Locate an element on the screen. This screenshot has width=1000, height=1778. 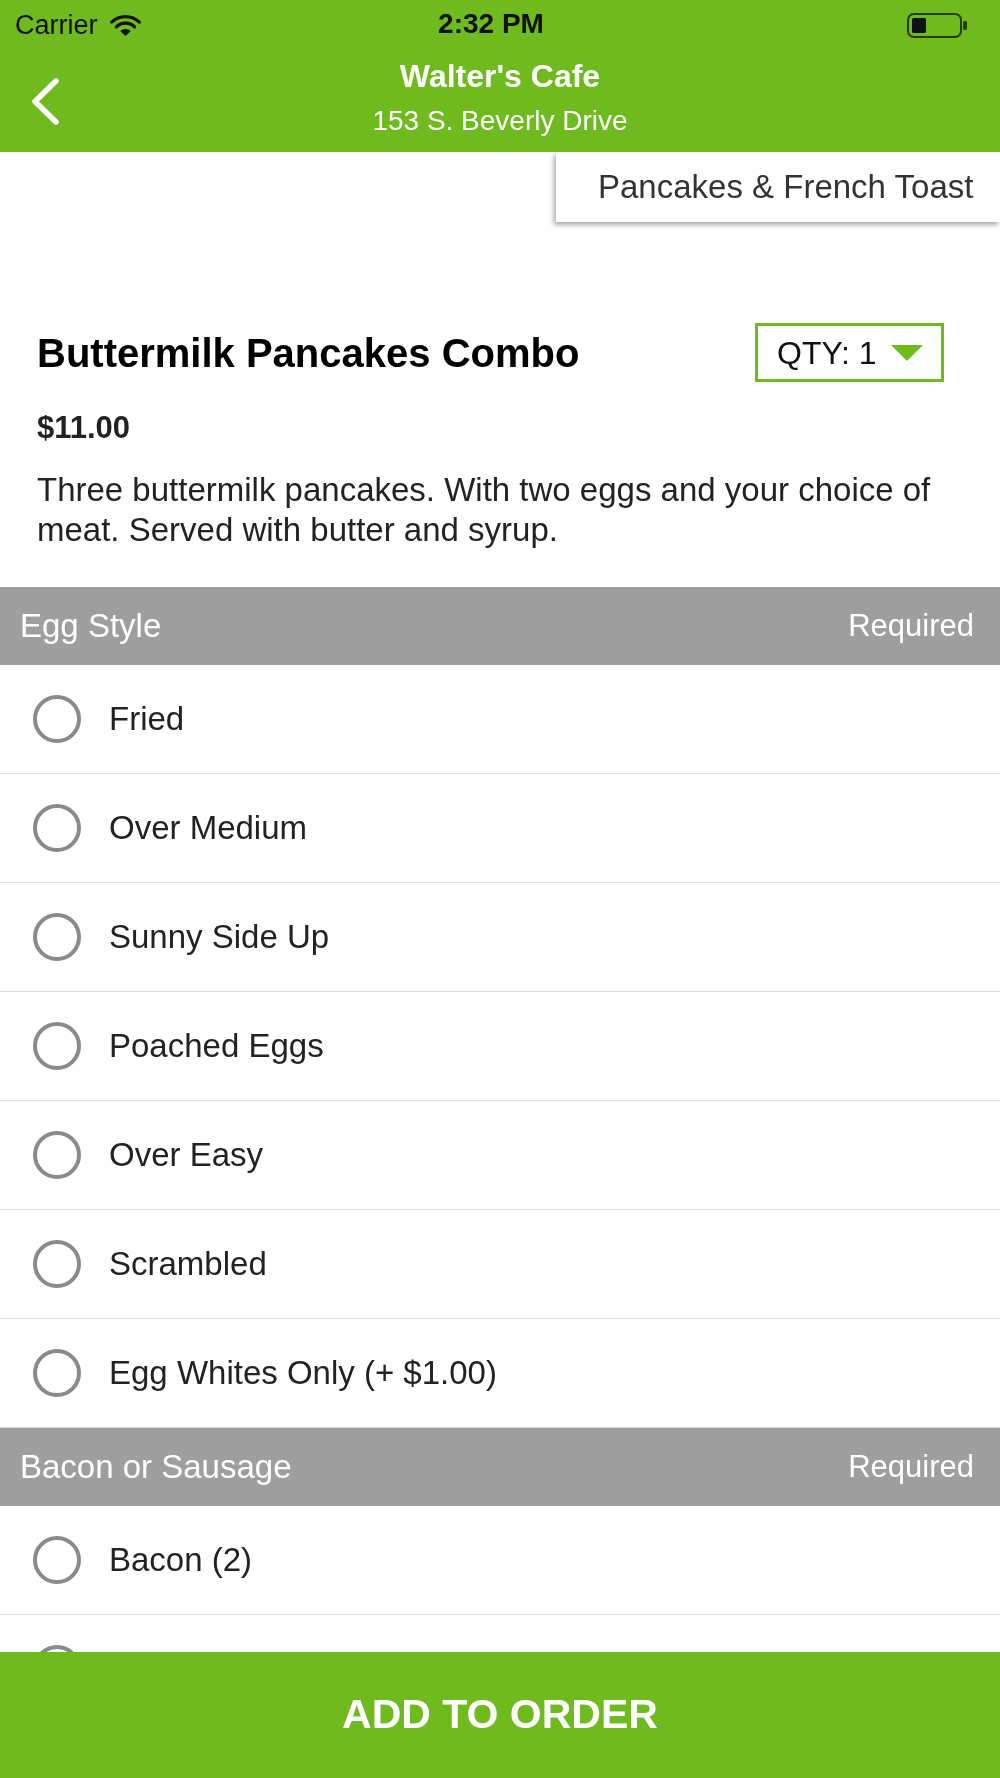
option-row: Scrambled is located at coordinates (500, 1264).